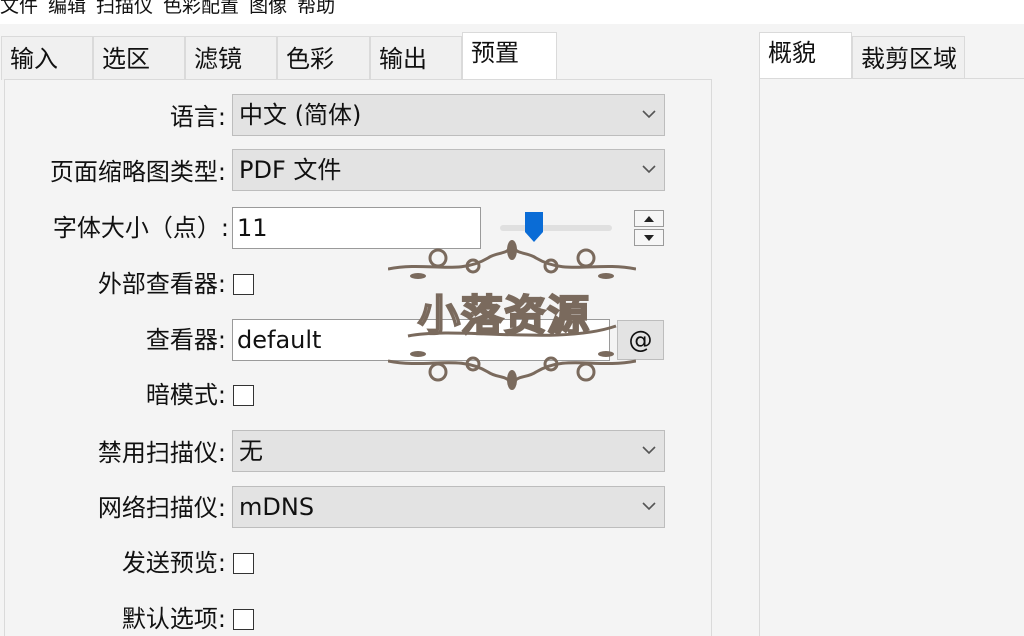 The height and width of the screenshot is (636, 1024). What do you see at coordinates (908, 58) in the screenshot?
I see `tab-crop-area: 裁剪区域` at bounding box center [908, 58].